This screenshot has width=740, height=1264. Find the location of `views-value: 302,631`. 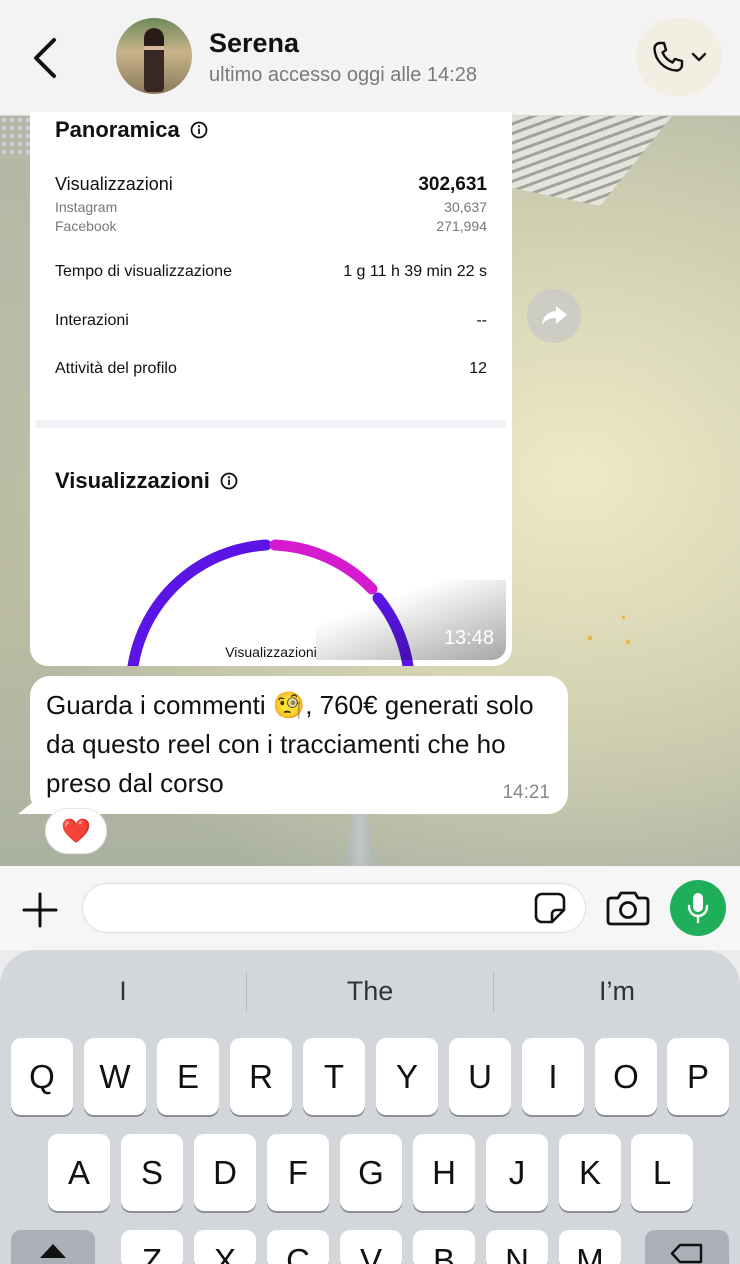

views-value: 302,631 is located at coordinates (452, 184).